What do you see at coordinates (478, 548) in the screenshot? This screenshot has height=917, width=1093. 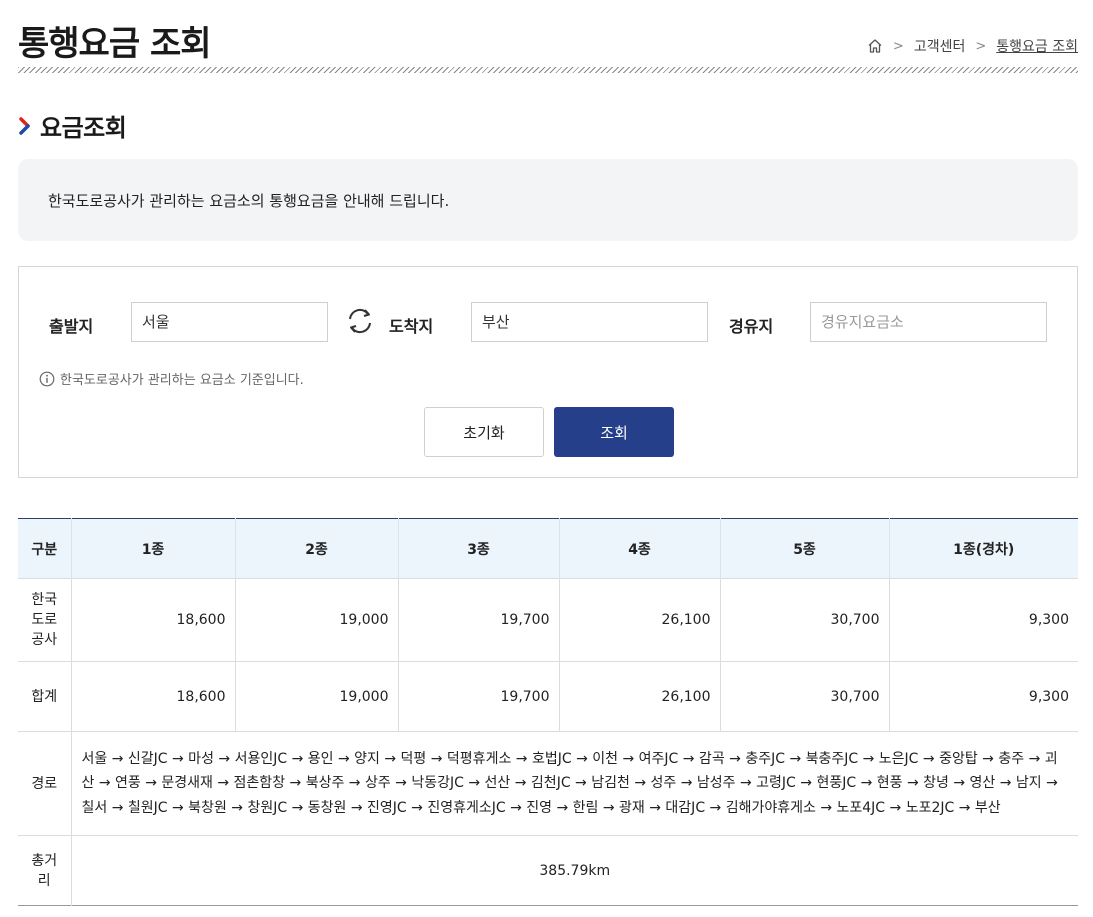 I see `column-header: 3종` at bounding box center [478, 548].